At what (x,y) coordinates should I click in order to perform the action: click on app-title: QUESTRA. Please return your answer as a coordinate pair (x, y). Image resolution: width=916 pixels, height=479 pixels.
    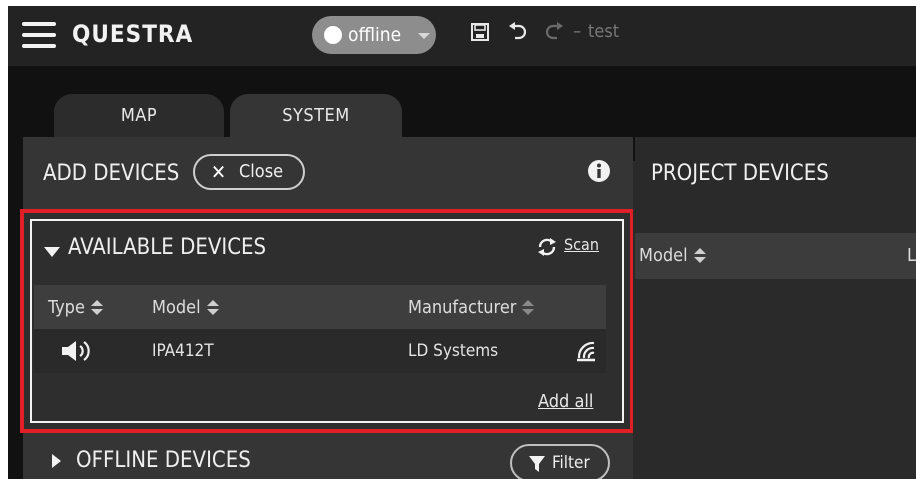
    Looking at the image, I should click on (133, 34).